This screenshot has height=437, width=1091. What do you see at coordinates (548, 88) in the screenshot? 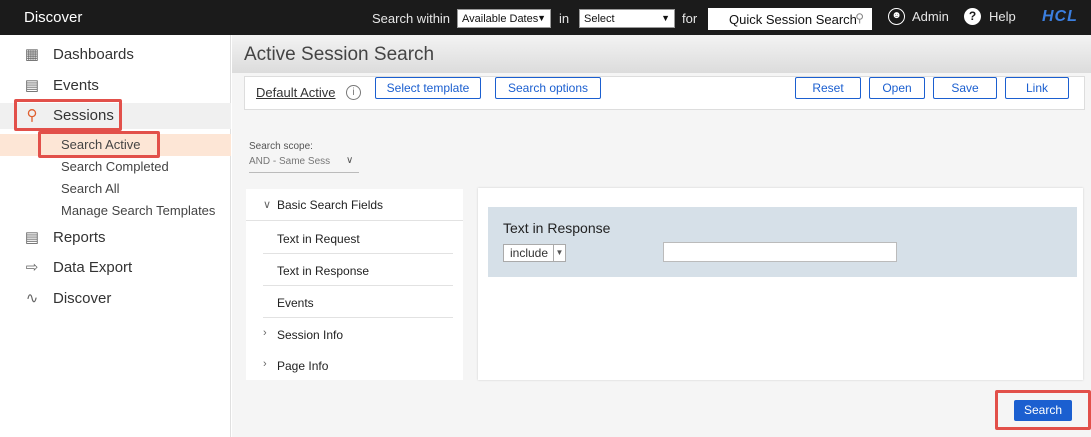
I see `search-options-button: Search options` at bounding box center [548, 88].